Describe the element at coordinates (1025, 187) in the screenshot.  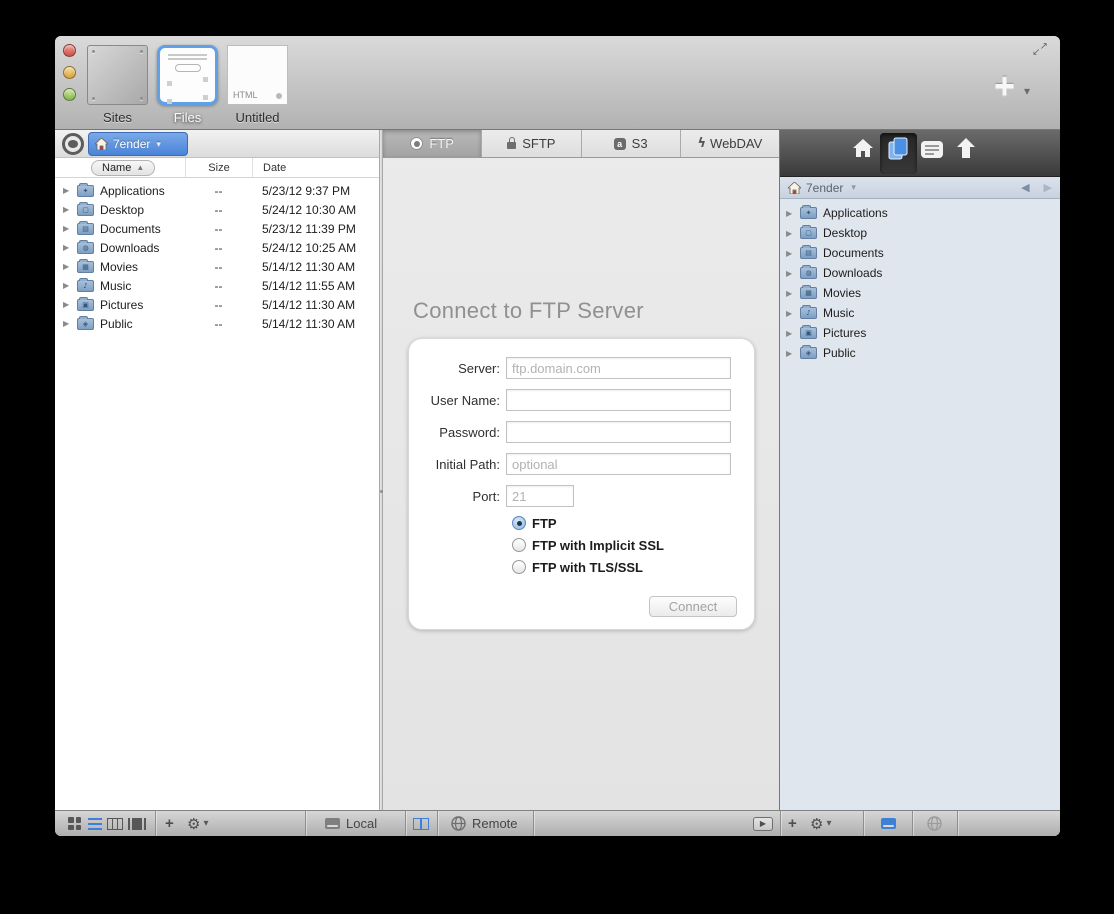
I see `back-button: ◀` at that location.